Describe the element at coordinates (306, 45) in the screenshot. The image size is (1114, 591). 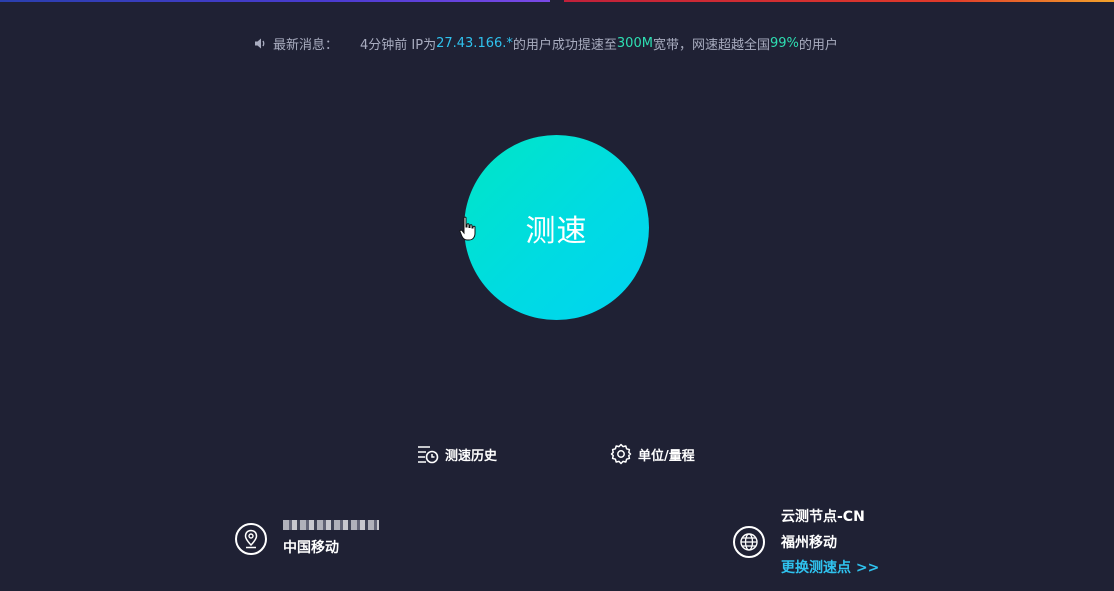
I see `news-label: 最新消息：` at that location.